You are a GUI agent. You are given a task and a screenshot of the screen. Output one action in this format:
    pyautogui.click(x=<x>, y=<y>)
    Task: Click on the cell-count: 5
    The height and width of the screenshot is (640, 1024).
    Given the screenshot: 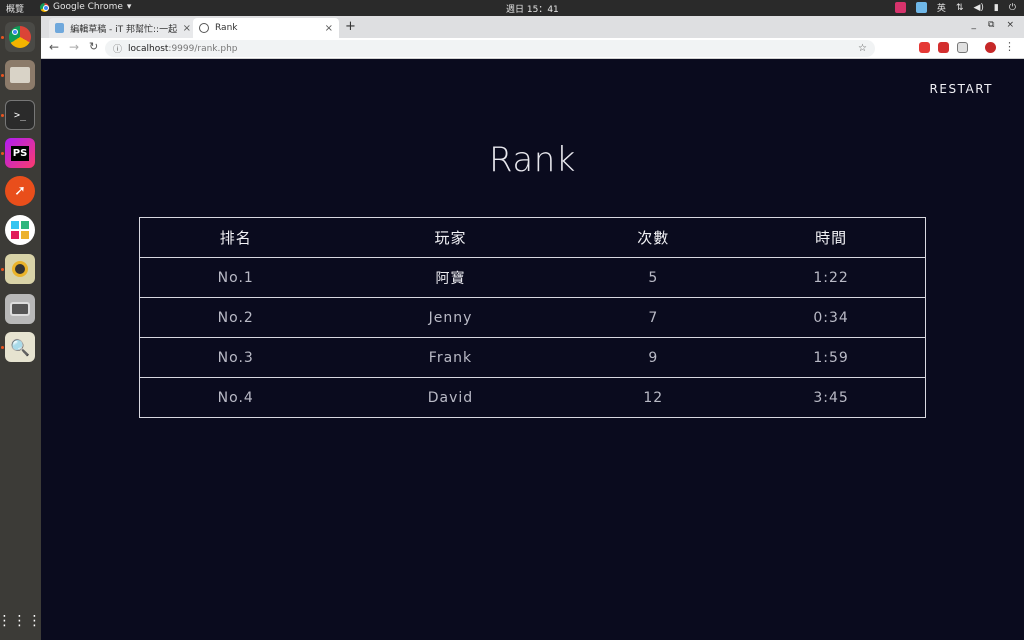 What is the action you would take?
    pyautogui.click(x=653, y=277)
    